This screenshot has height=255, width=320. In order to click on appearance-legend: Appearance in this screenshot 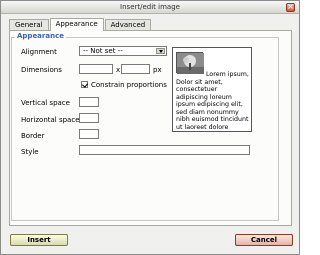, I will do `click(40, 36)`.